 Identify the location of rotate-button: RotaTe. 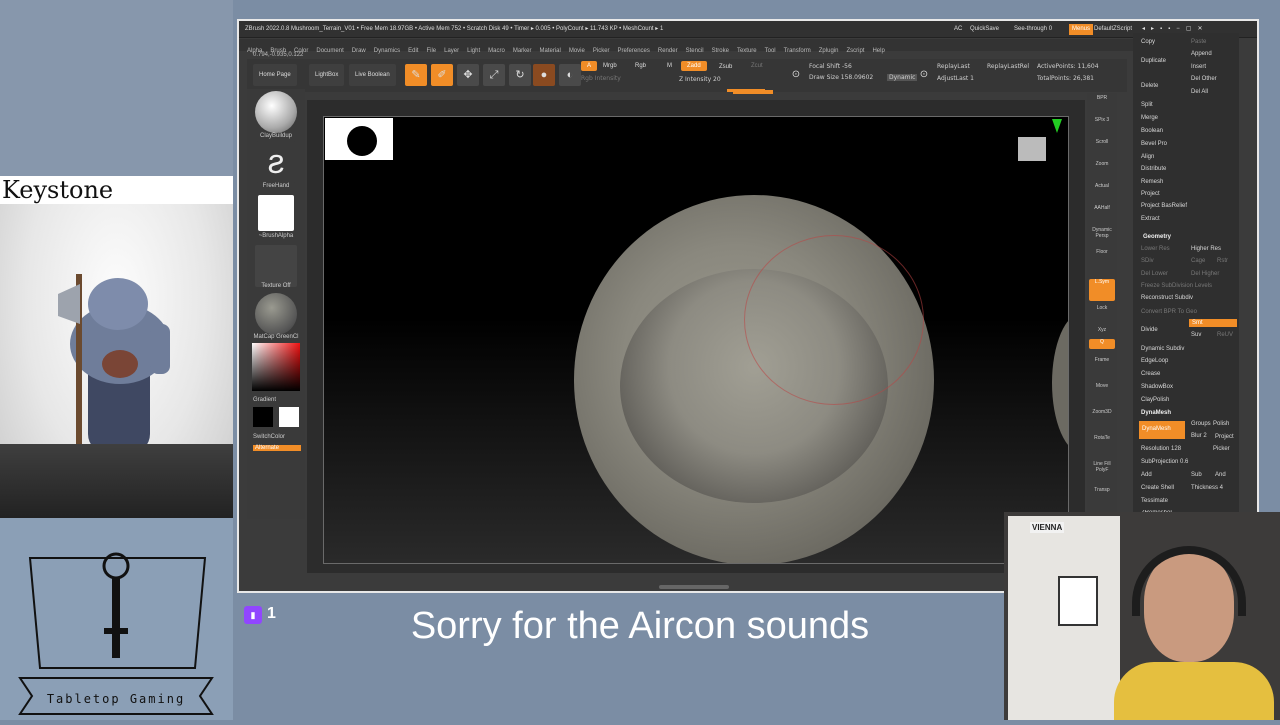
(1102, 446).